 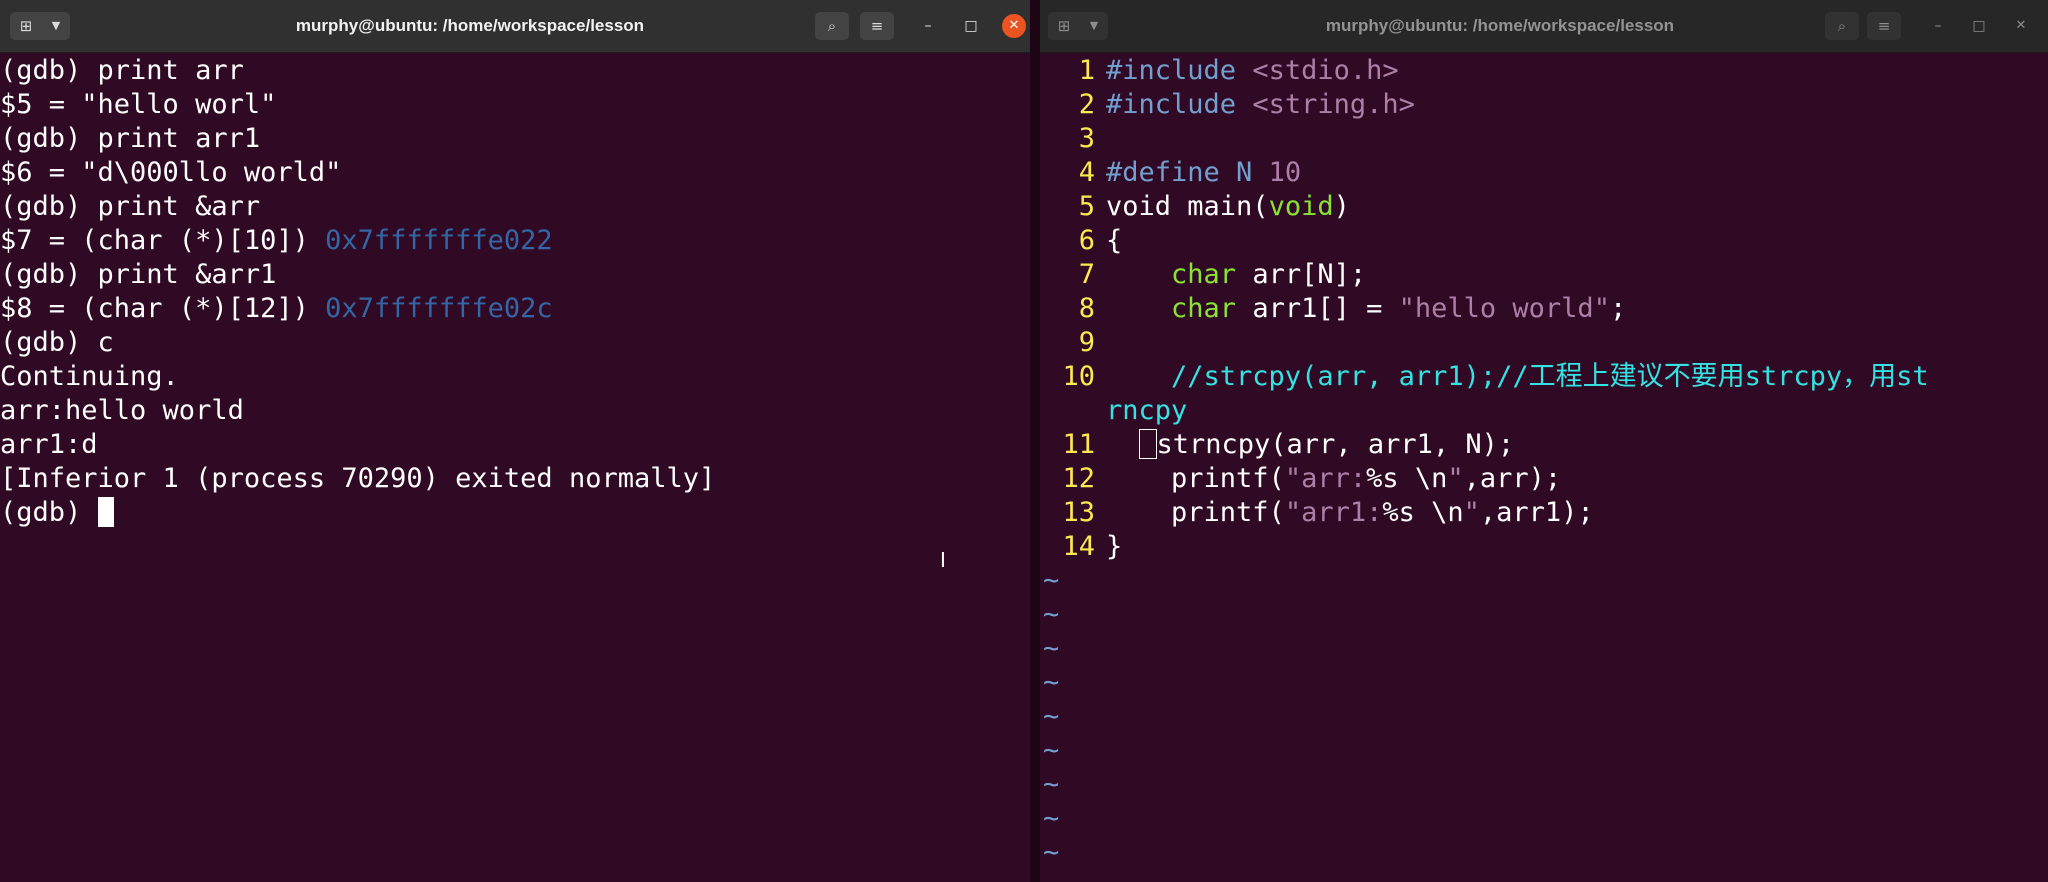 What do you see at coordinates (515, 139) in the screenshot?
I see `terminal-line: (gdb) print arr1` at bounding box center [515, 139].